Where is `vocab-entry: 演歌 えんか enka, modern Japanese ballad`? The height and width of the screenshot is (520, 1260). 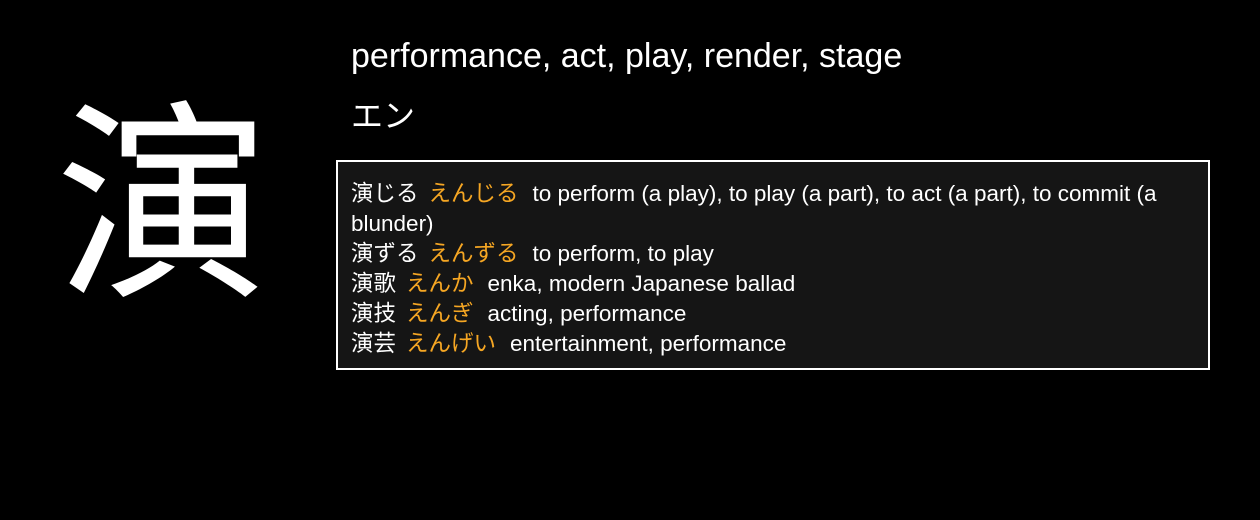
vocab-entry: 演歌 えんか enka, modern Japanese ballad is located at coordinates (773, 284).